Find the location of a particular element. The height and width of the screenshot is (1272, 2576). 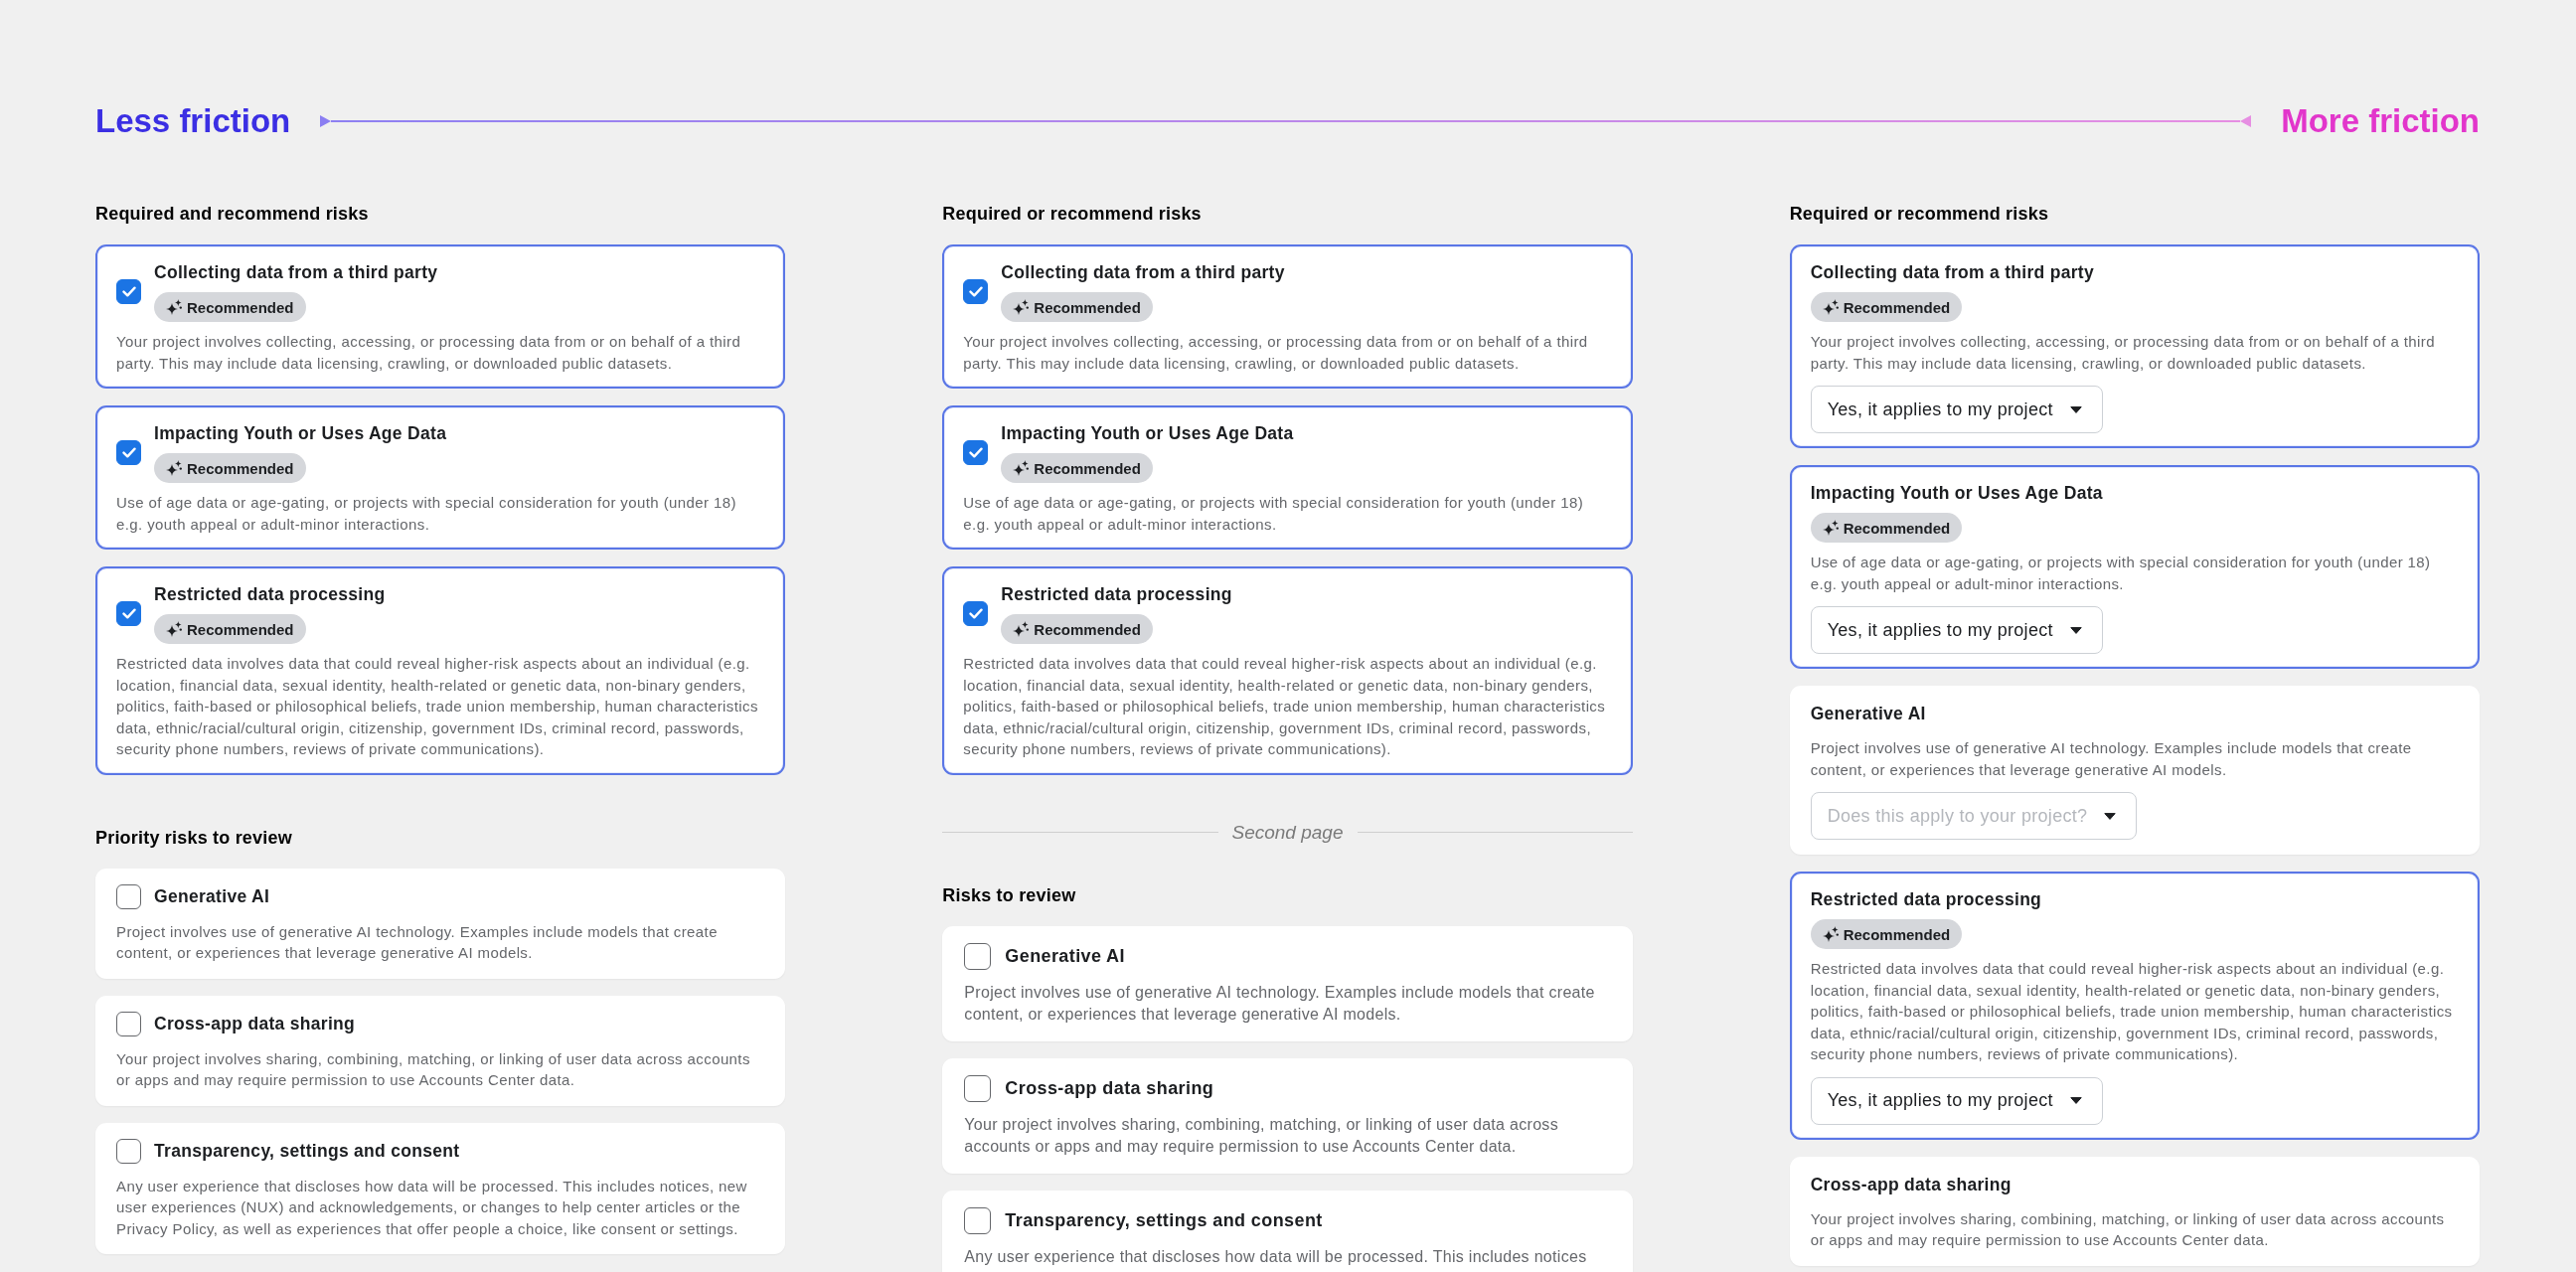

risk-description: Any user experience that discloses how data will be processed. This includes notices is located at coordinates (1276, 1256).